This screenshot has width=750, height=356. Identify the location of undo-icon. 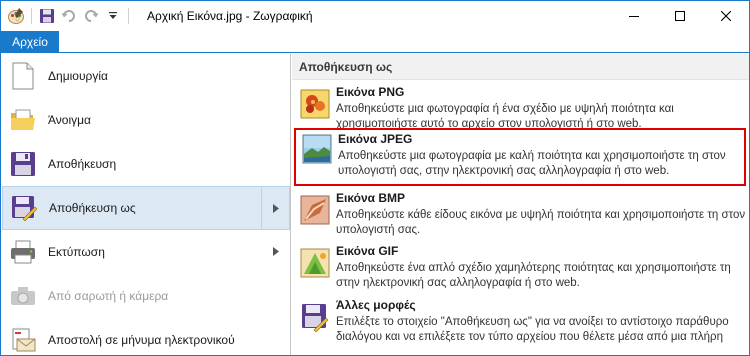
(69, 16).